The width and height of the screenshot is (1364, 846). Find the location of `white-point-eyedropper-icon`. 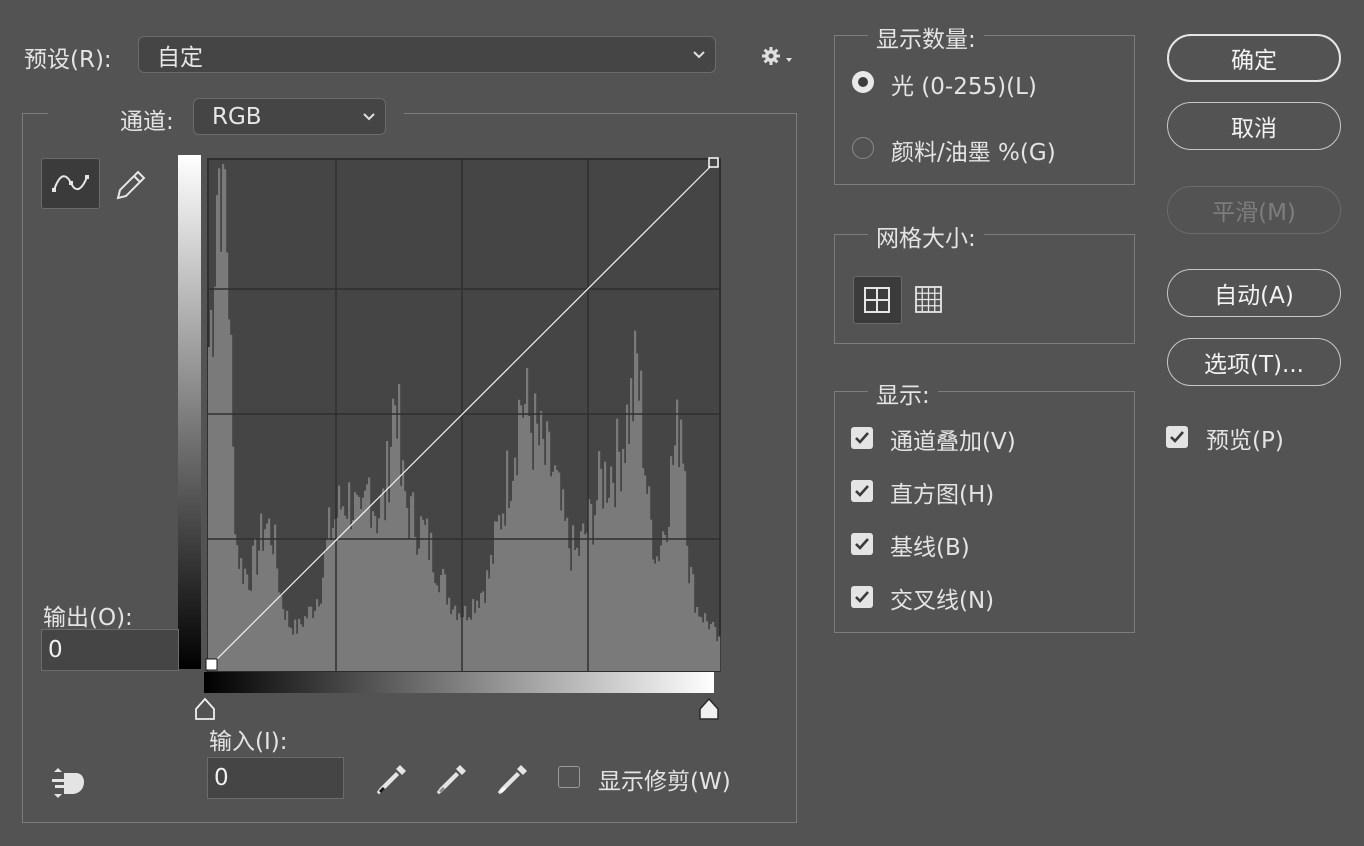

white-point-eyedropper-icon is located at coordinates (512, 779).